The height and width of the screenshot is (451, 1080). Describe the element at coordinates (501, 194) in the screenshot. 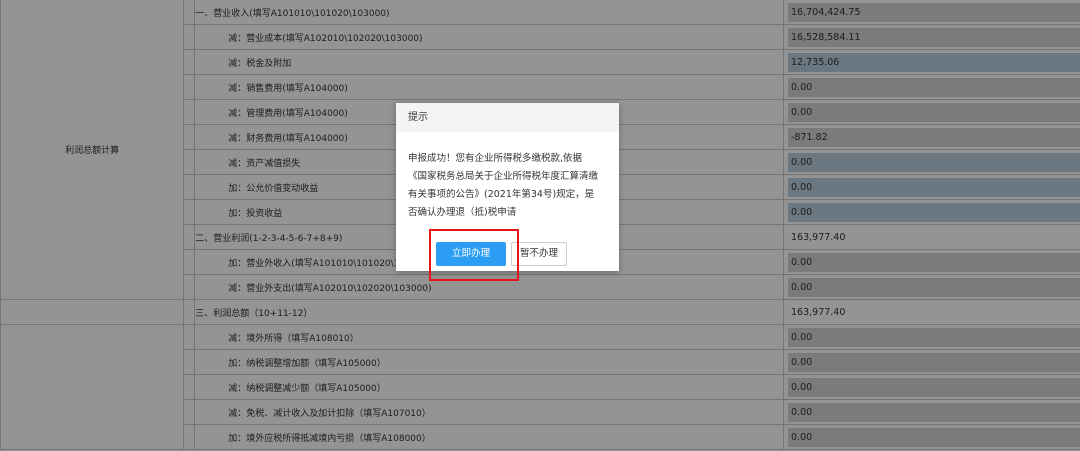

I see `dialog-message-line: 有关事项的公告》(2021年第34号)规定，是` at that location.